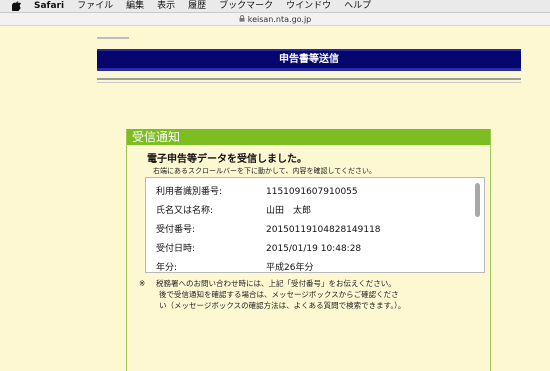  Describe the element at coordinates (314, 249) in the screenshot. I see `detail-value: 2015/01/19 10:48:28` at that location.